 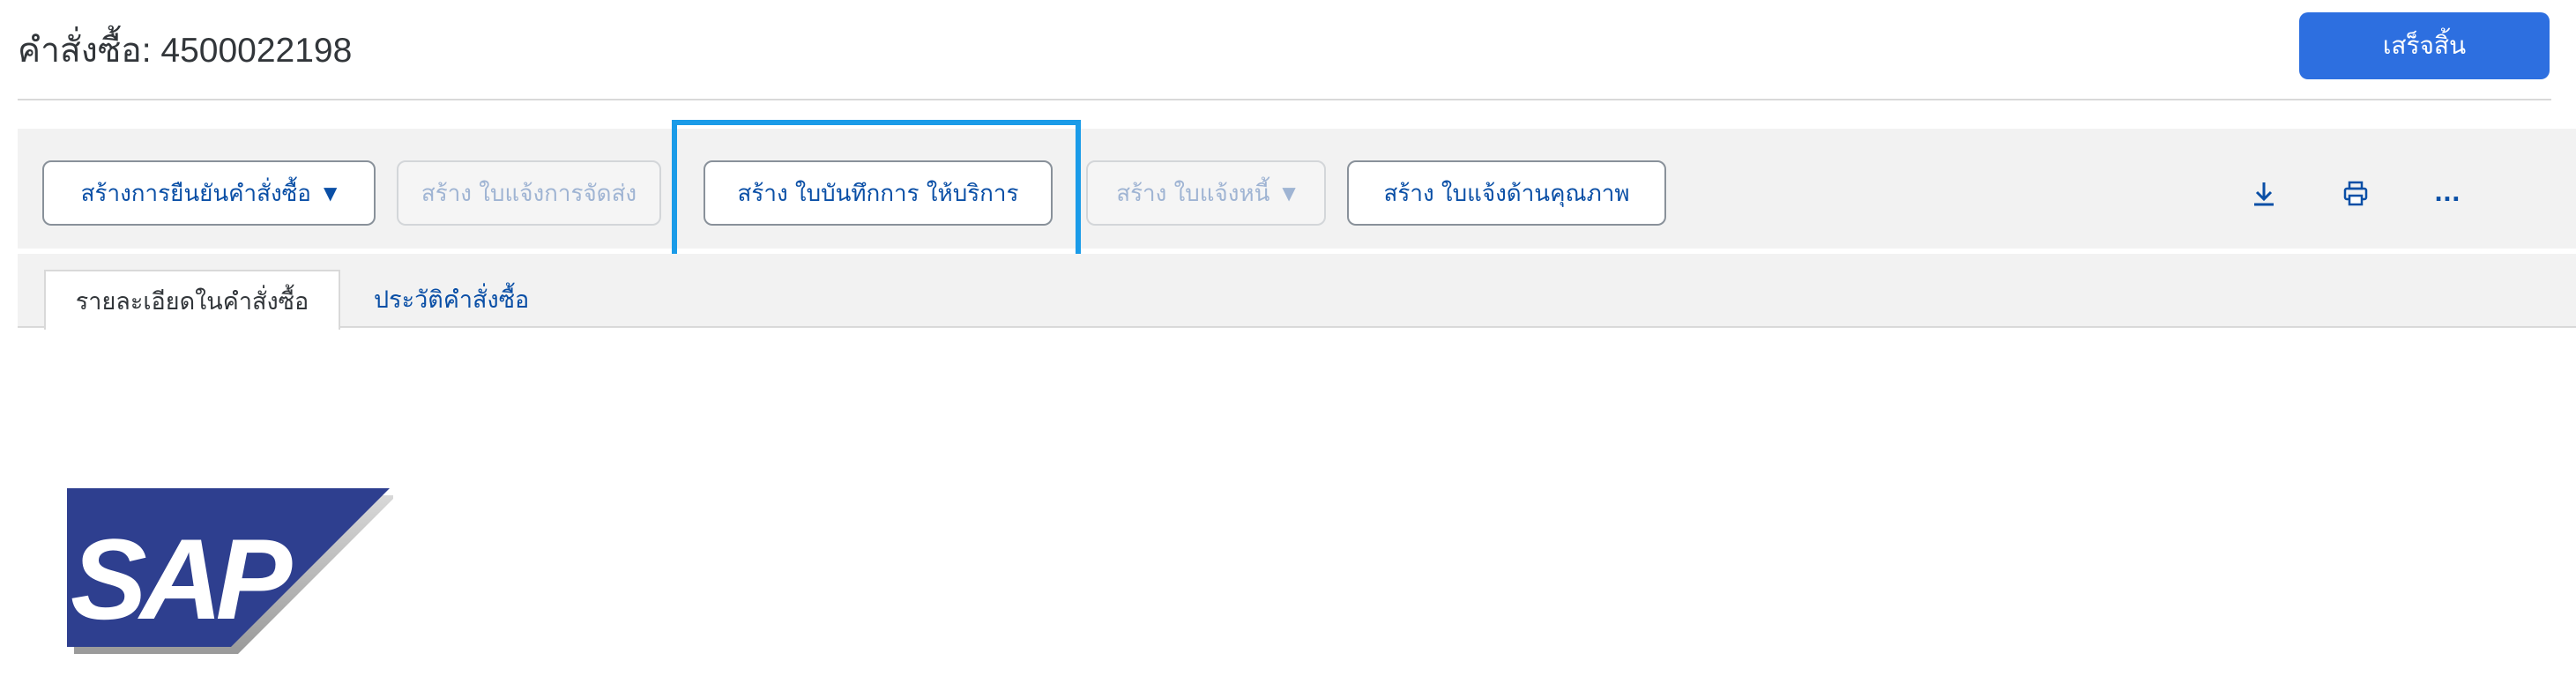 I want to click on tab-order-history: ประวัติคำสั่งซื้อ, so click(x=452, y=299).